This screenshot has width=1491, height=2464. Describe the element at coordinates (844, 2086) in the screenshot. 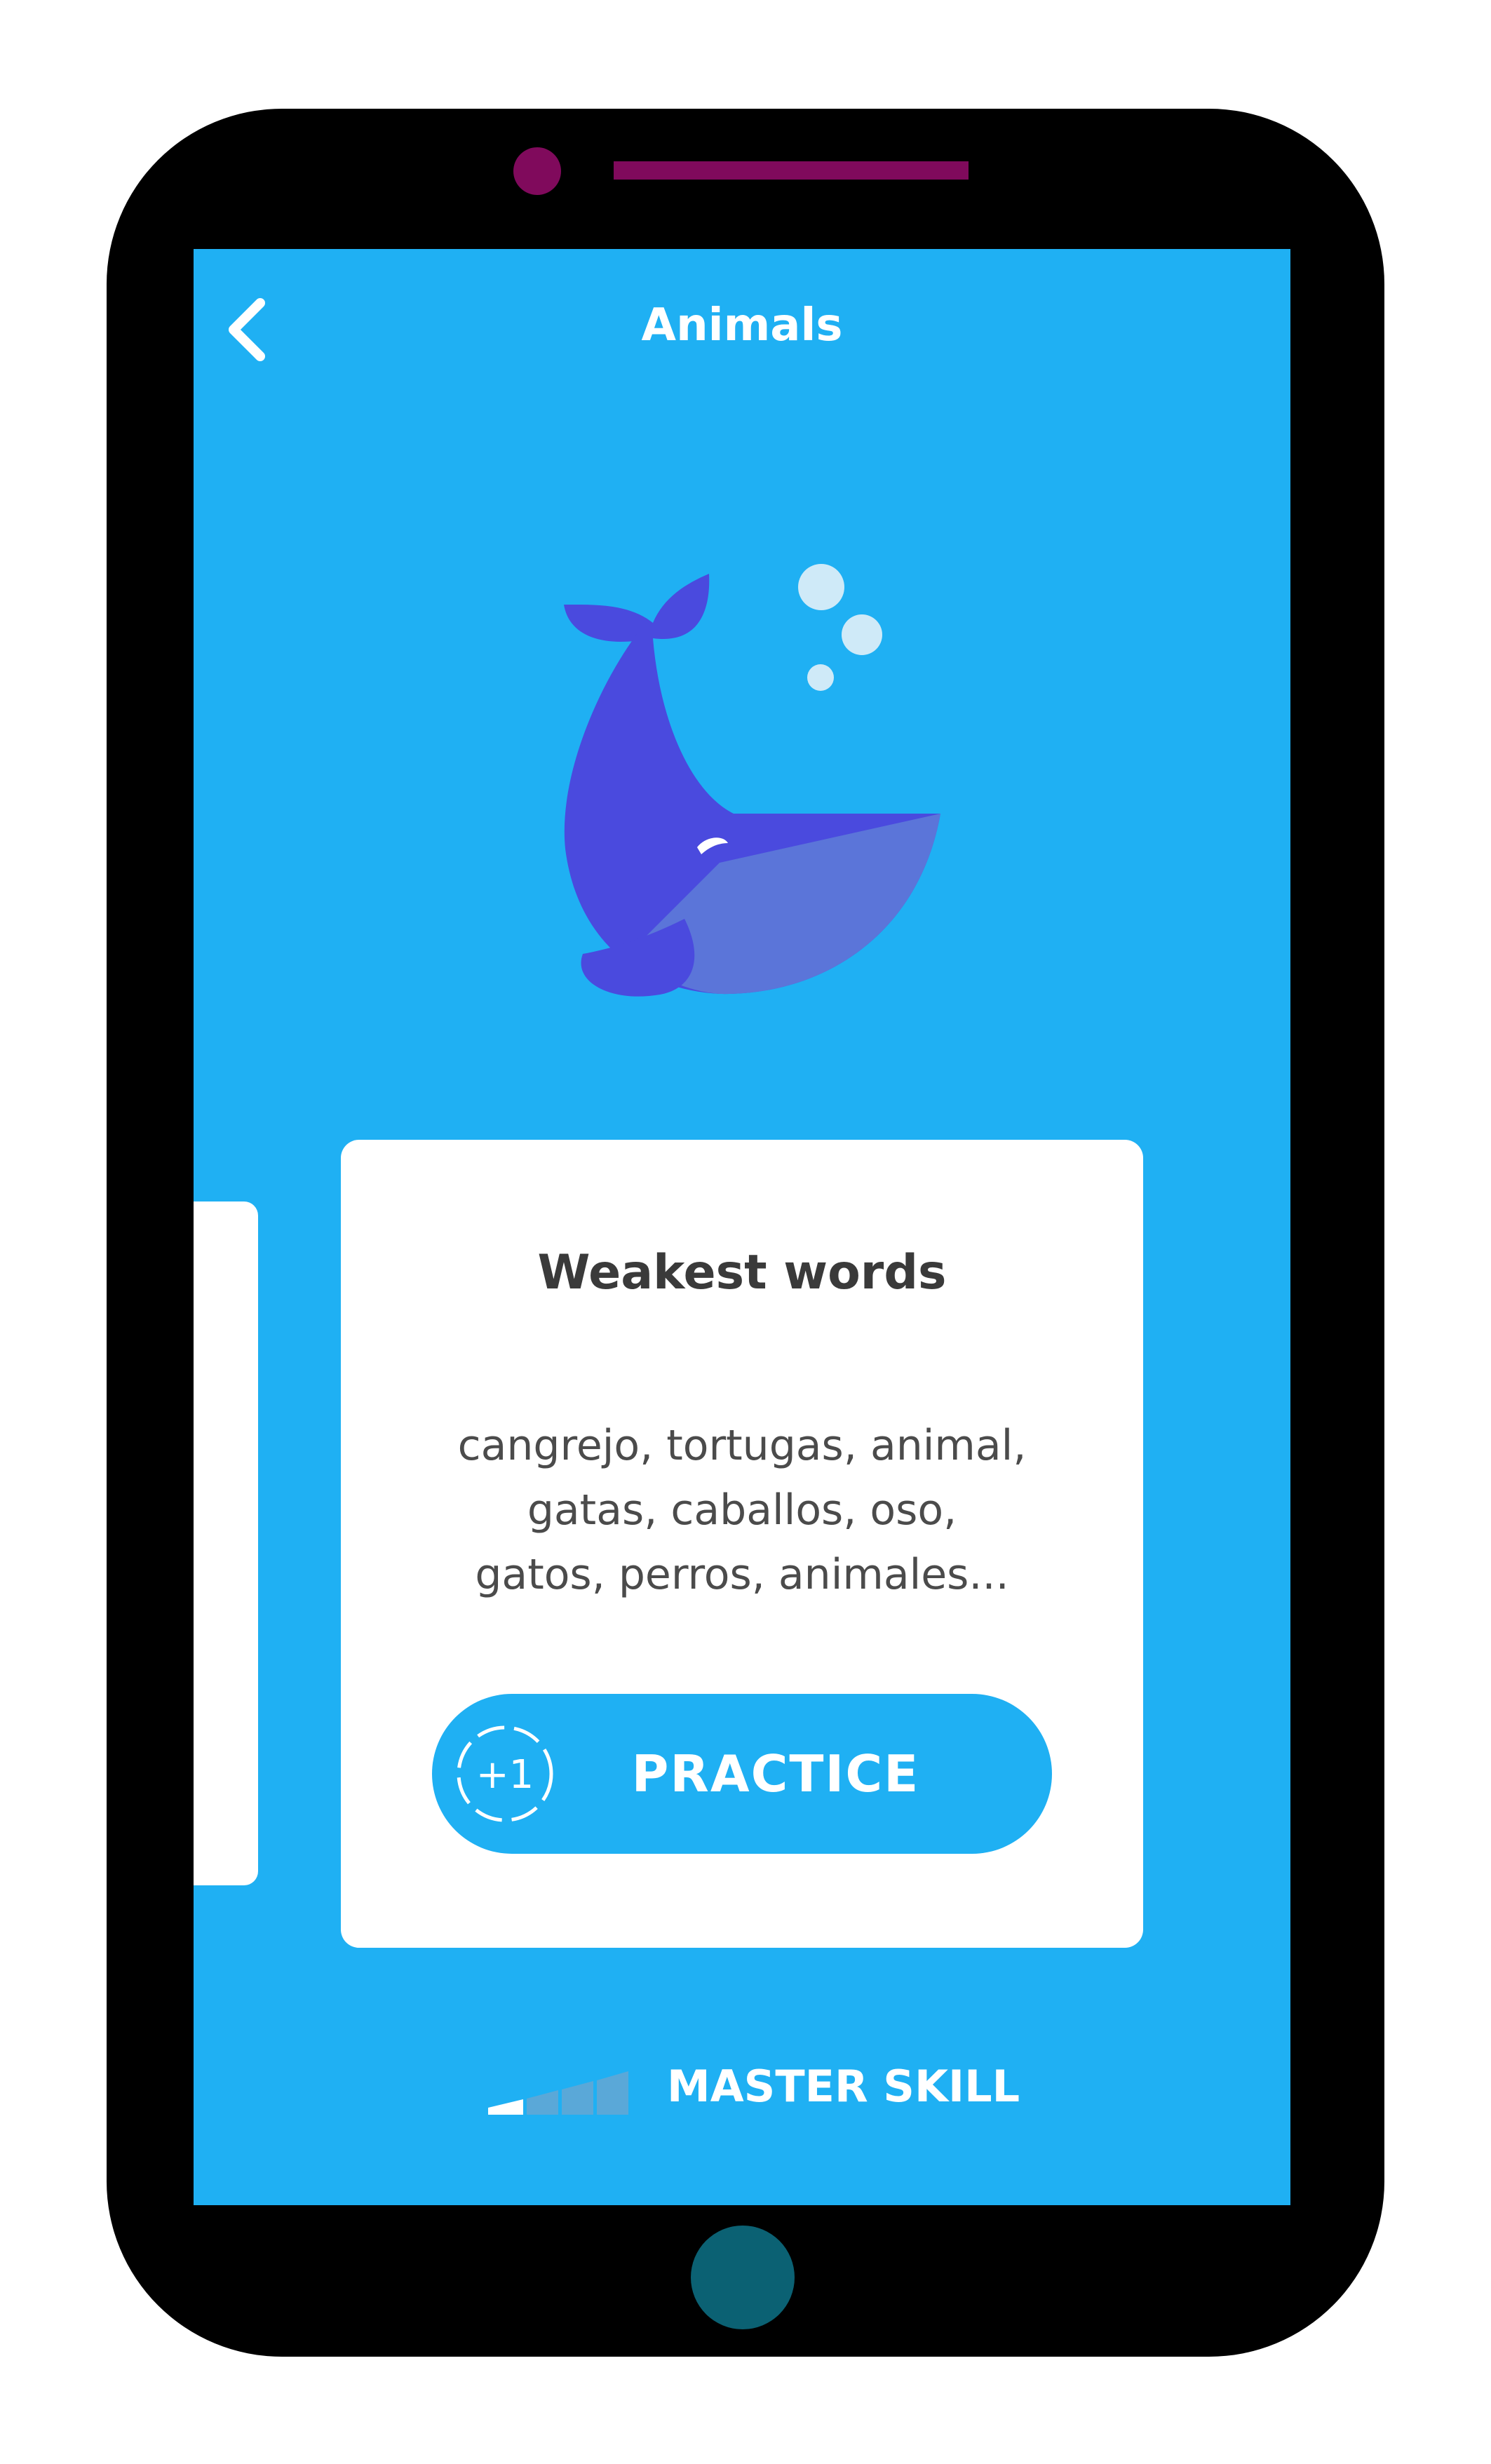

I see `master-skill-label: MASTER SKILL` at that location.